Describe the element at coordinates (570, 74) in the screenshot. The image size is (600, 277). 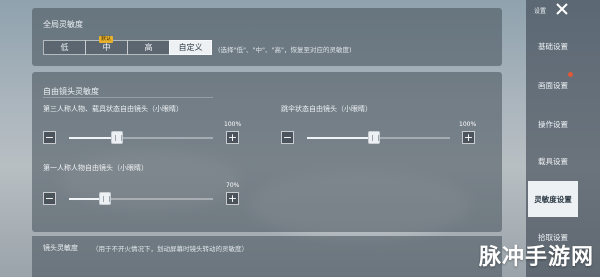
I see `notification-dot` at that location.